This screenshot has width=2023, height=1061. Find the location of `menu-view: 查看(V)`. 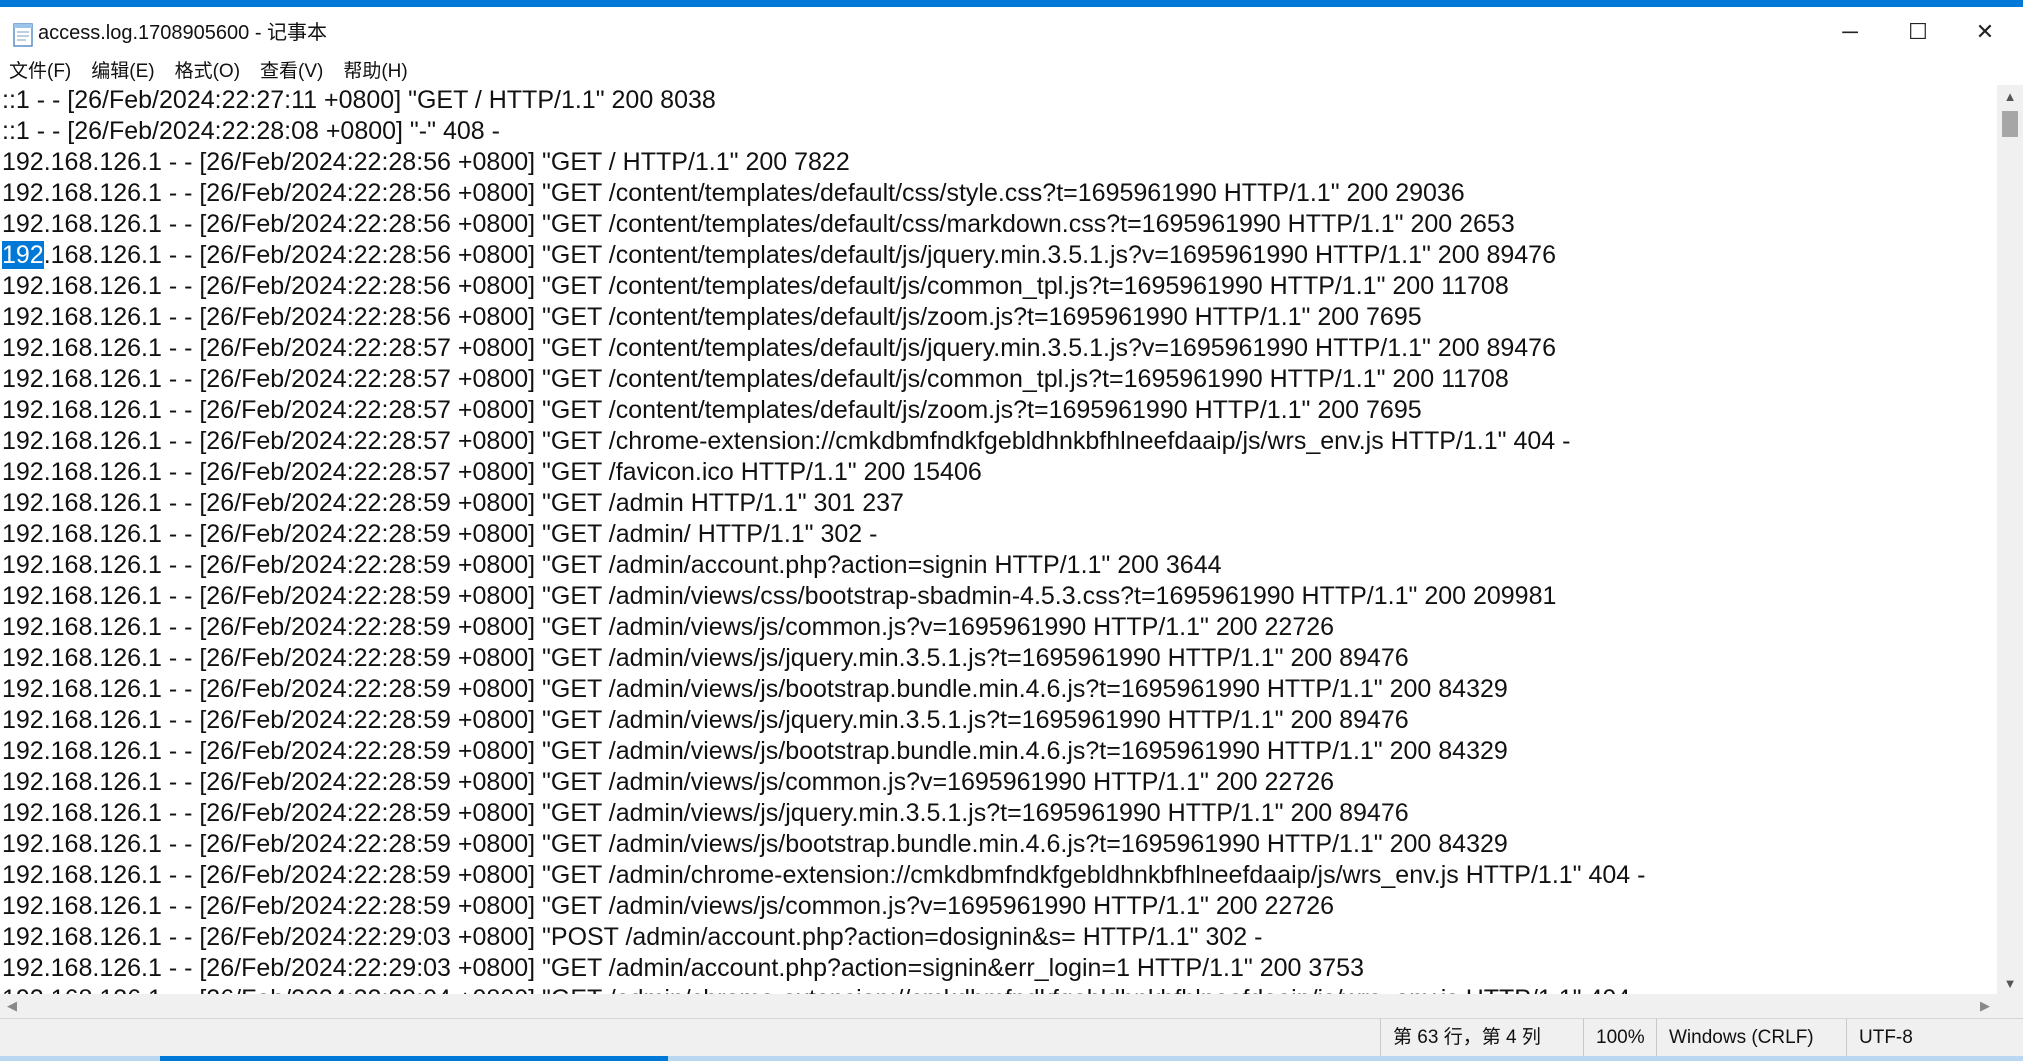

menu-view: 查看(V) is located at coordinates (291, 72).